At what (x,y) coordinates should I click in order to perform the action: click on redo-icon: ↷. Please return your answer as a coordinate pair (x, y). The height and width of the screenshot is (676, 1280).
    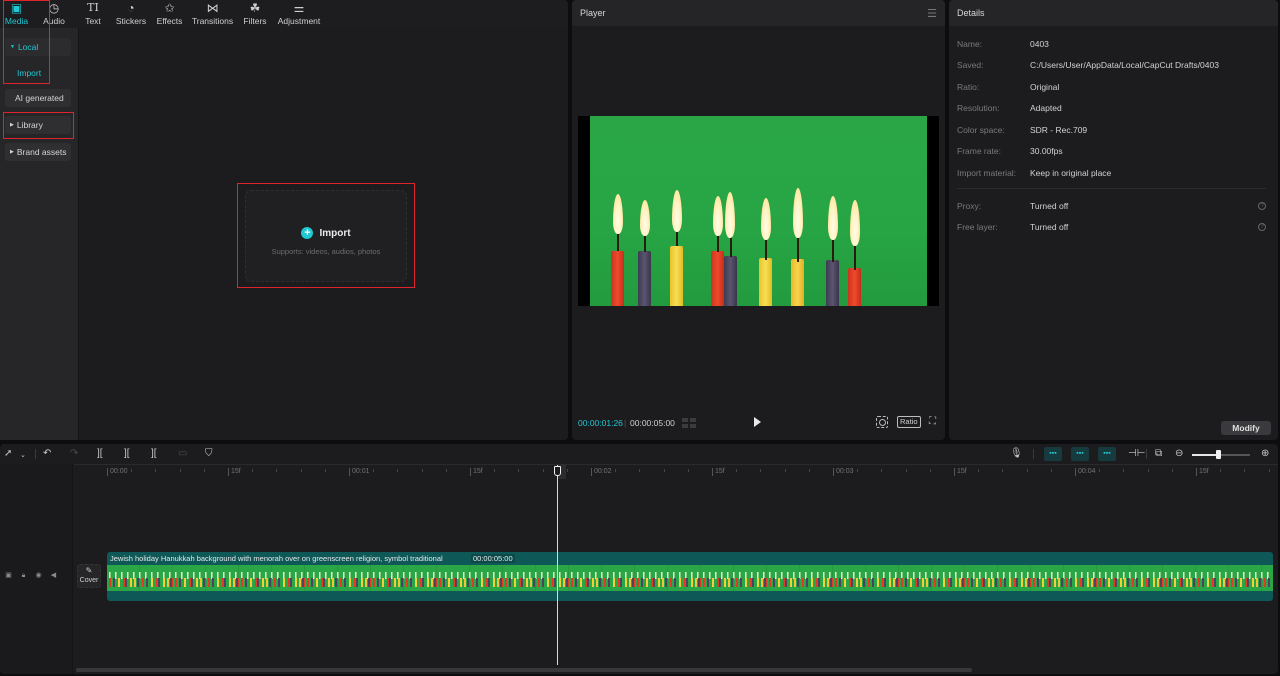
    Looking at the image, I should click on (74, 454).